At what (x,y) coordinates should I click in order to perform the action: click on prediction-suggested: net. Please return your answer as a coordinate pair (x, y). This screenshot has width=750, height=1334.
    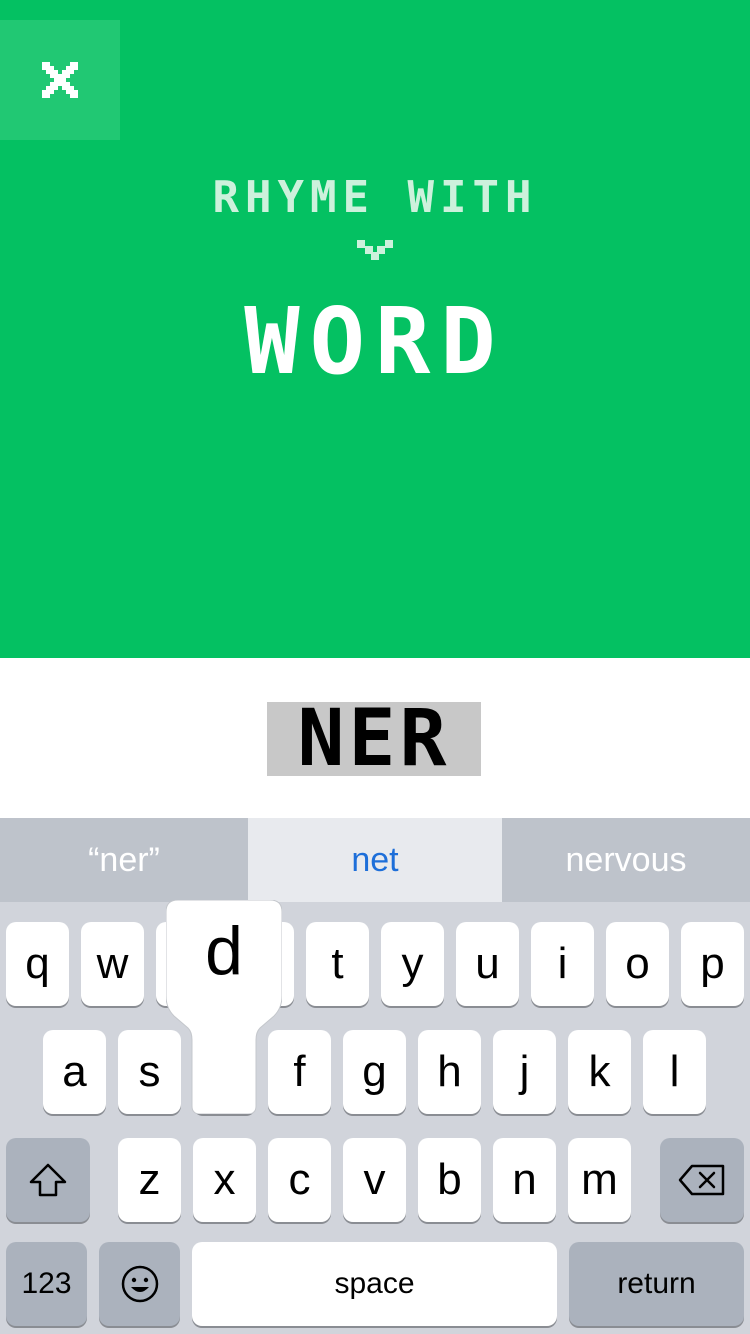
    Looking at the image, I should click on (375, 860).